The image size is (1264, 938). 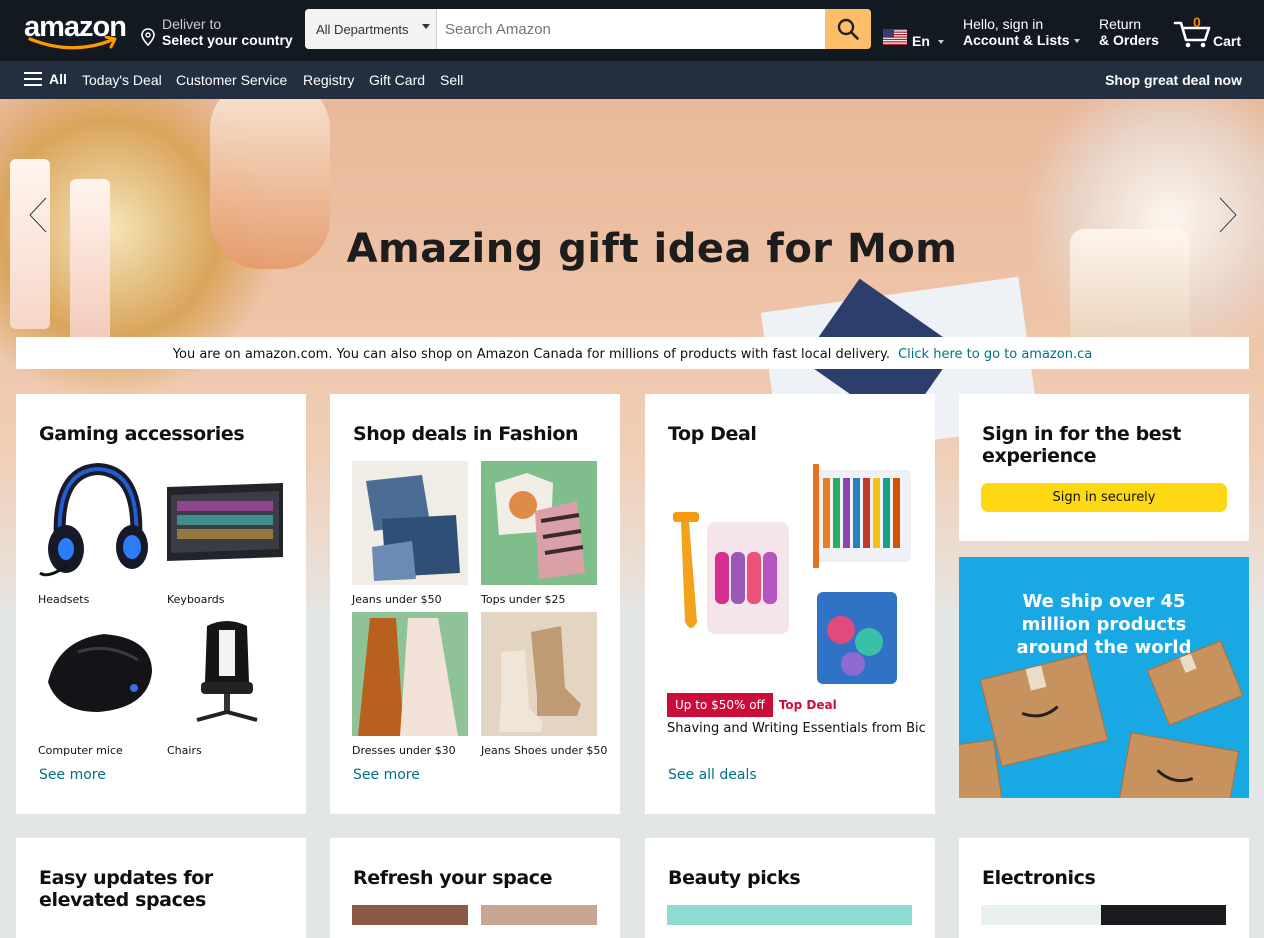 What do you see at coordinates (72, 43) in the screenshot?
I see `logo-smile-icon` at bounding box center [72, 43].